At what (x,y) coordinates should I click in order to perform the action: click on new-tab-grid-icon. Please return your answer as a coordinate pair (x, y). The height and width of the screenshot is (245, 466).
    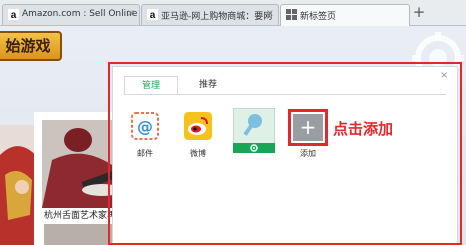
    Looking at the image, I should click on (291, 14).